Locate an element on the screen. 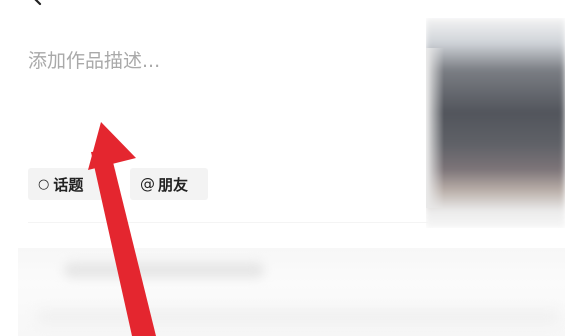 The image size is (565, 336). topic-chip: ○ 话题 is located at coordinates (72, 184).